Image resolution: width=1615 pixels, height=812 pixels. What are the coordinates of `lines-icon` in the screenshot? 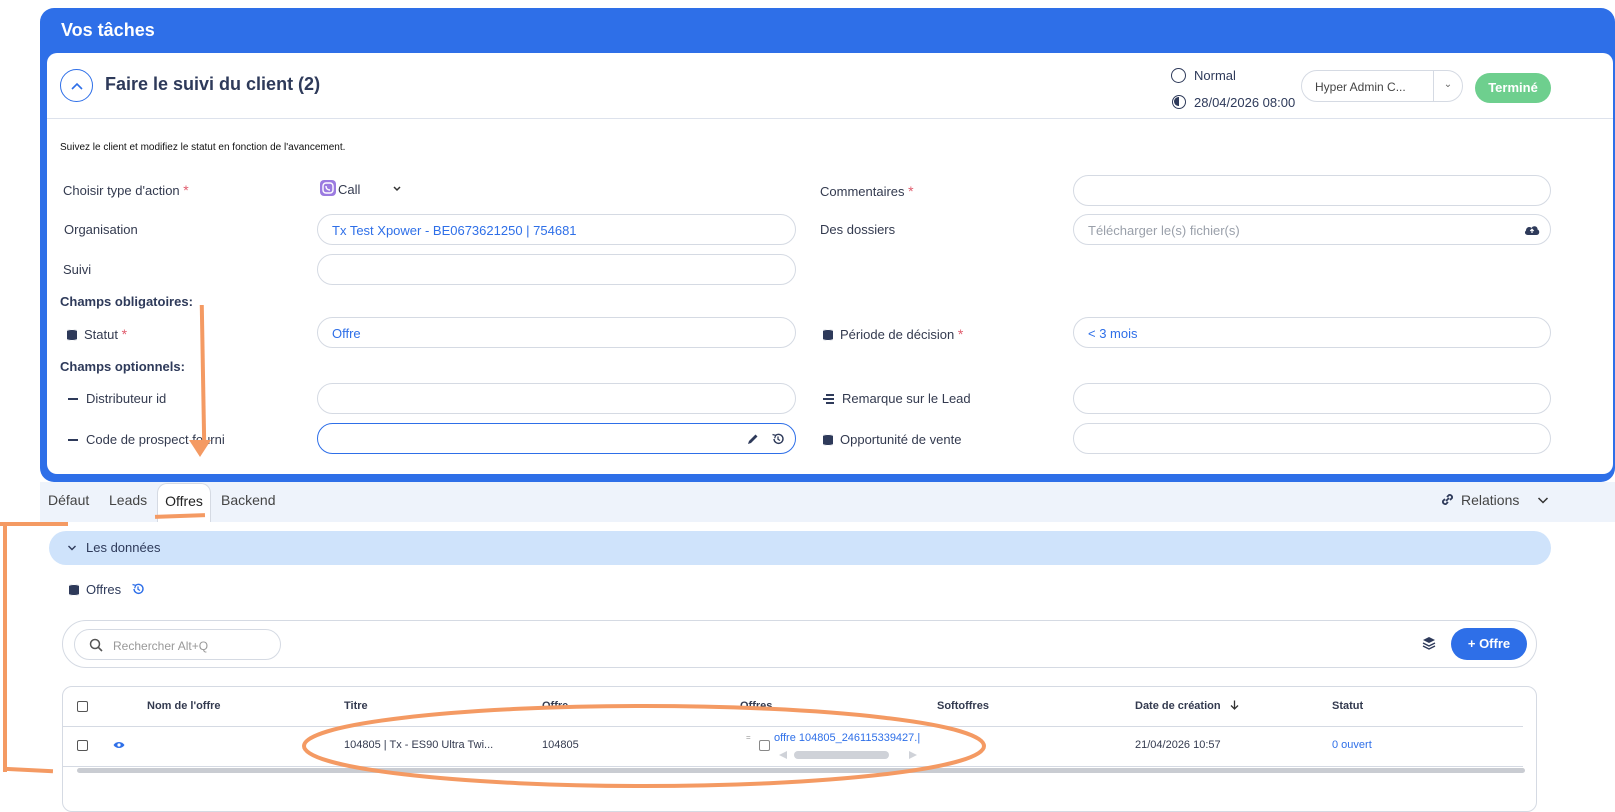 It's located at (828, 399).